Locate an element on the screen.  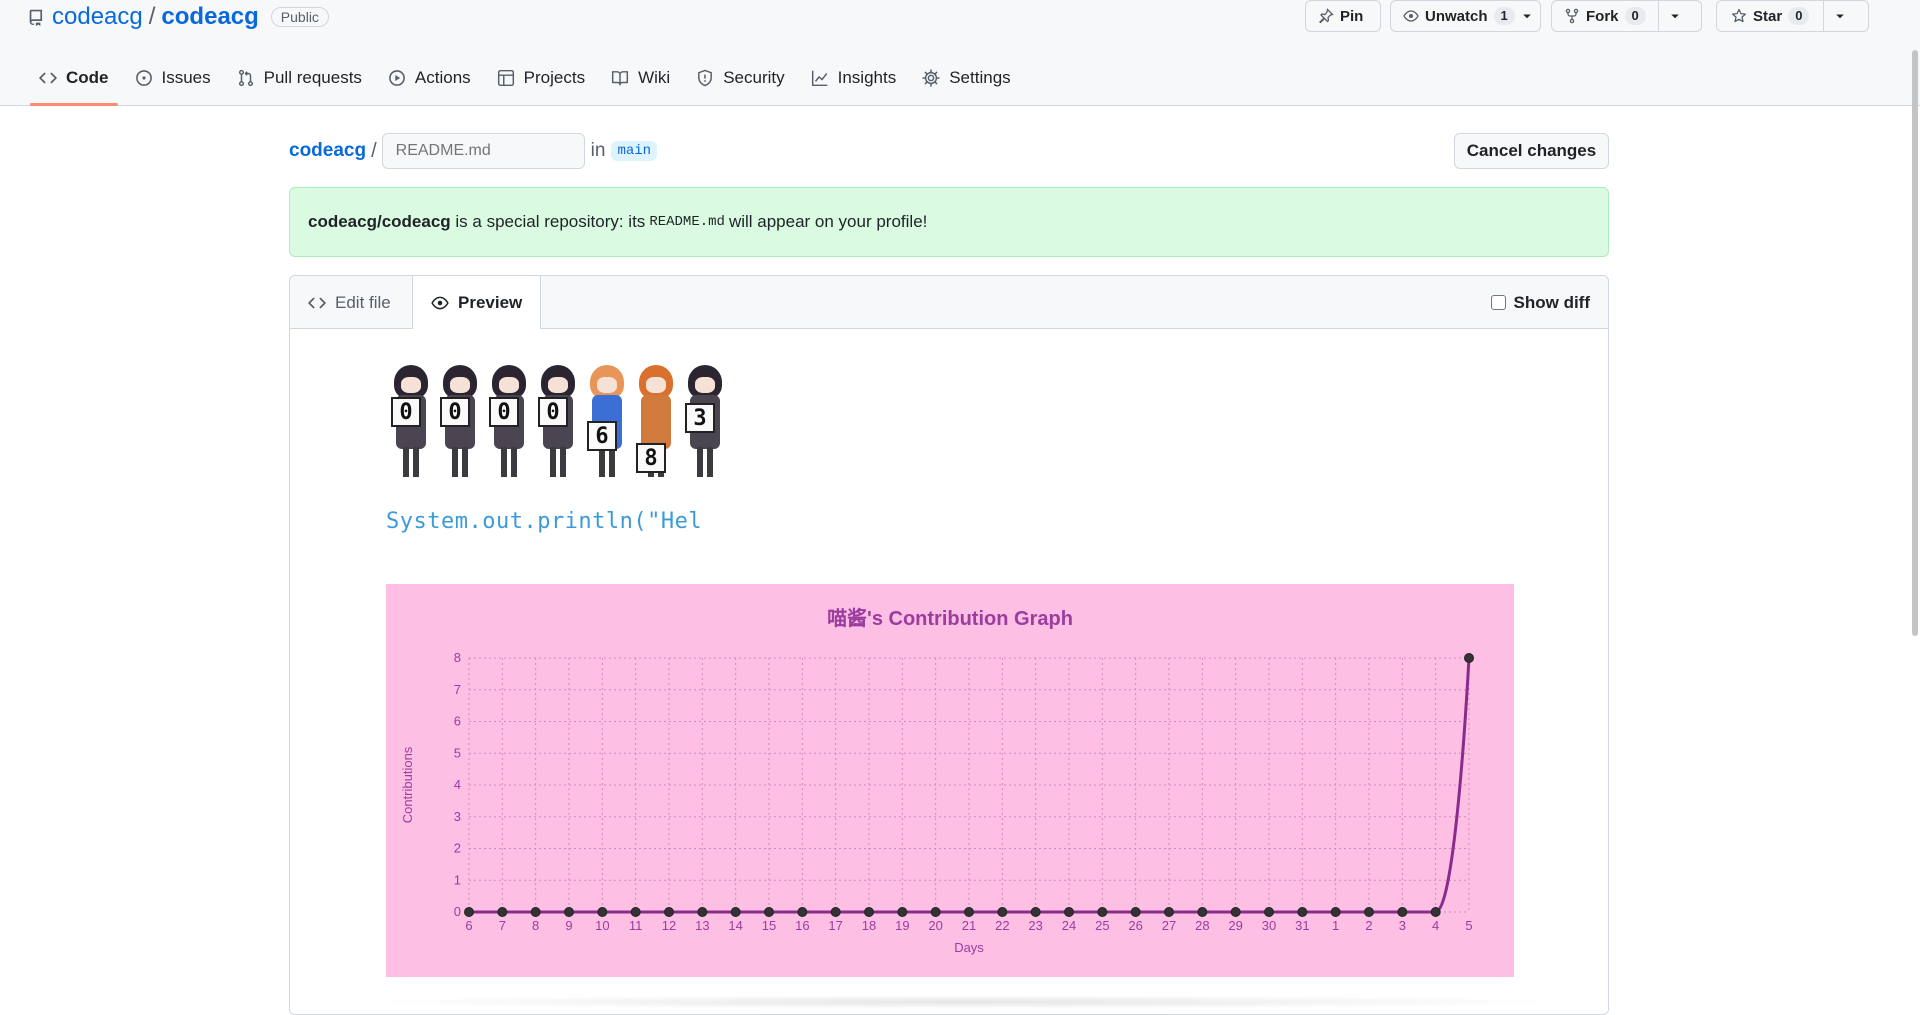
repo-title: codeacg / codeacg Public is located at coordinates (178, 17).